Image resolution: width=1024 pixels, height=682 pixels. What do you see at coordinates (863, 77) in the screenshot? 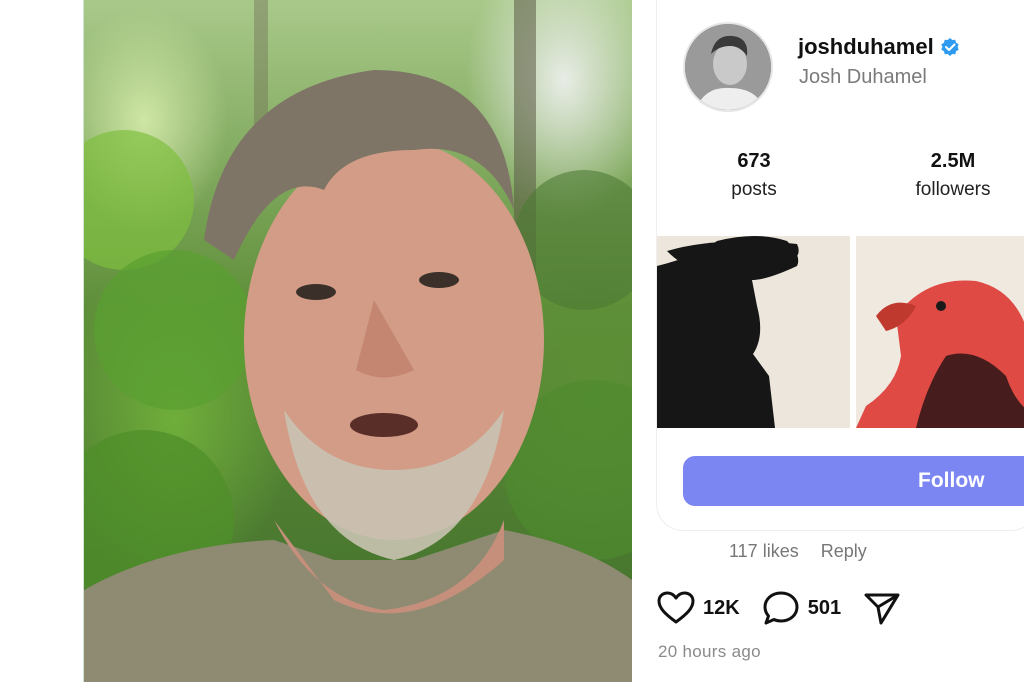
I see `full-name: Josh Duhamel` at bounding box center [863, 77].